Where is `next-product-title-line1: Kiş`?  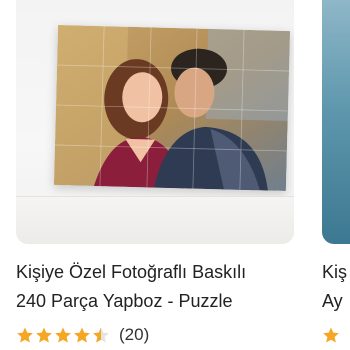 next-product-title-line1: Kiş is located at coordinates (335, 272).